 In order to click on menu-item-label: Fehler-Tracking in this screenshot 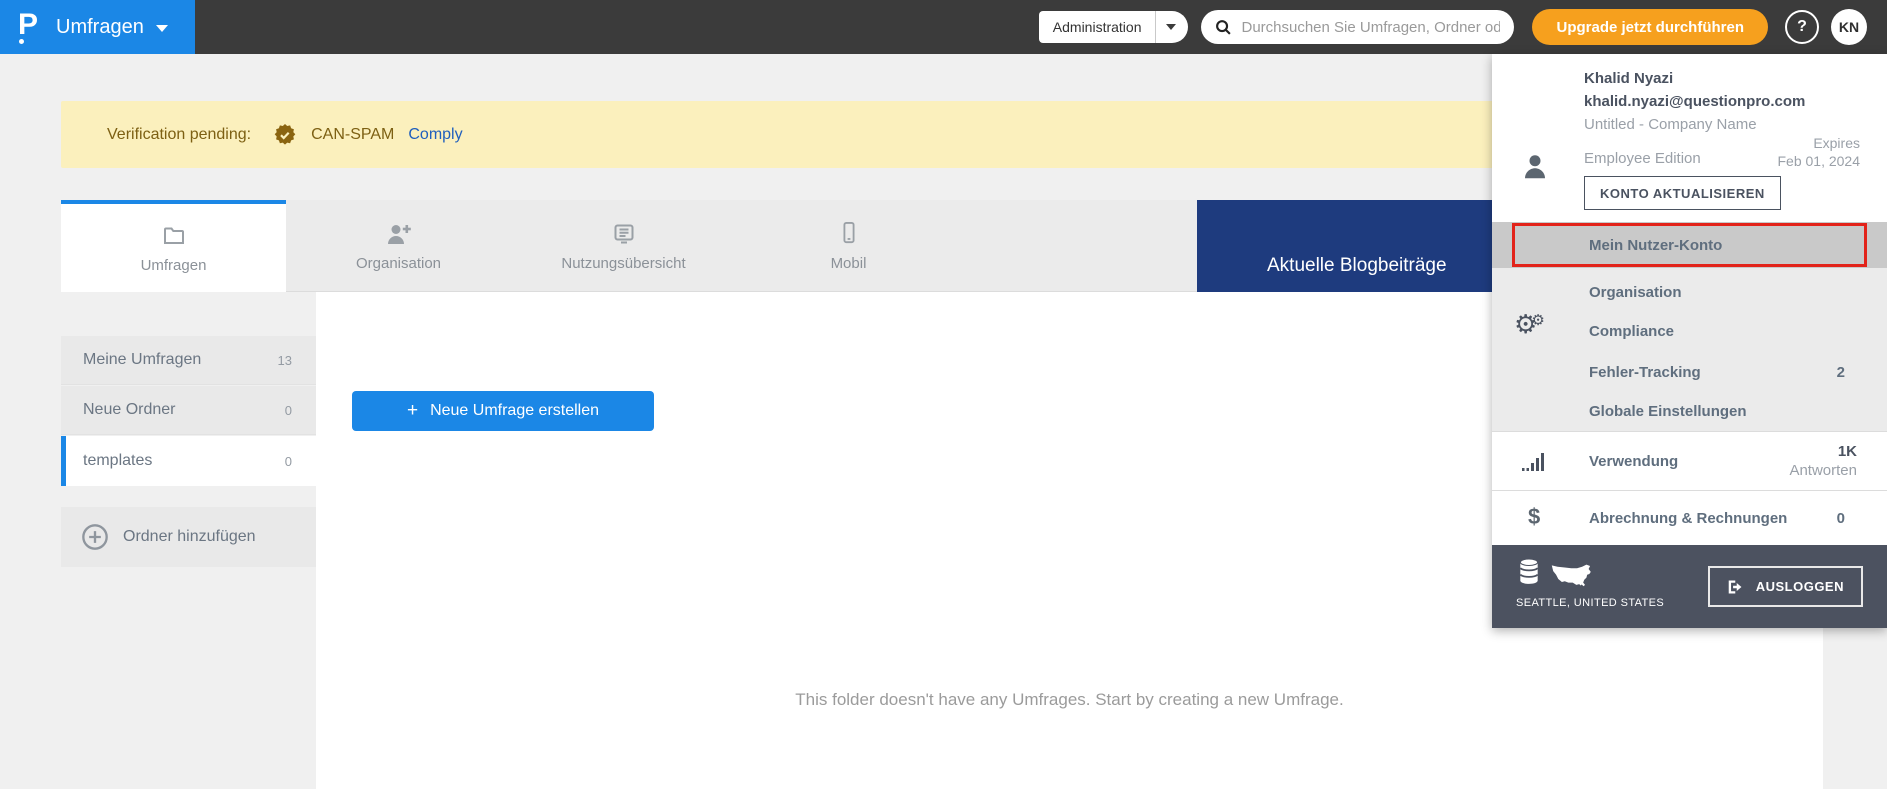, I will do `click(1645, 372)`.